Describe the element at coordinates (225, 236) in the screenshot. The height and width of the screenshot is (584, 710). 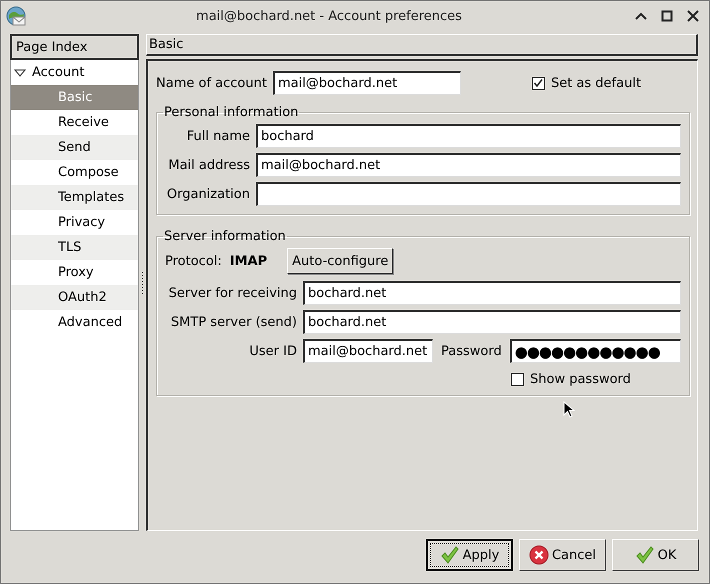
I see `group-title: Server information` at that location.